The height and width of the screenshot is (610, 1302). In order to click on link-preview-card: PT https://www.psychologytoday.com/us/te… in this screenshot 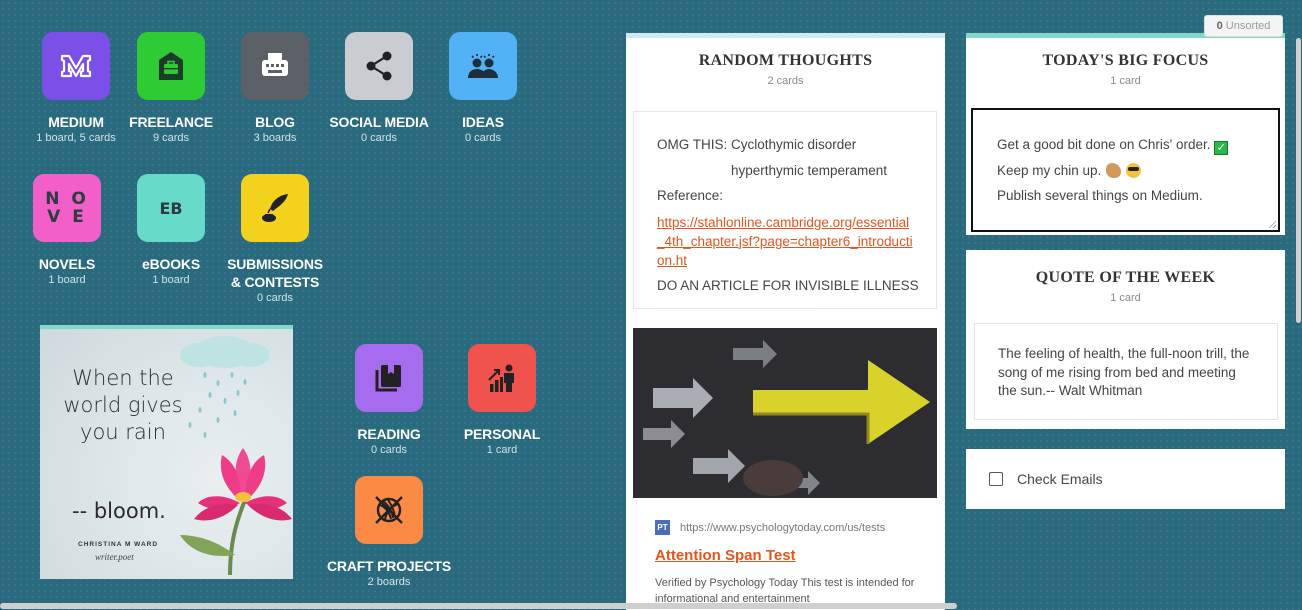, I will do `click(785, 561)`.